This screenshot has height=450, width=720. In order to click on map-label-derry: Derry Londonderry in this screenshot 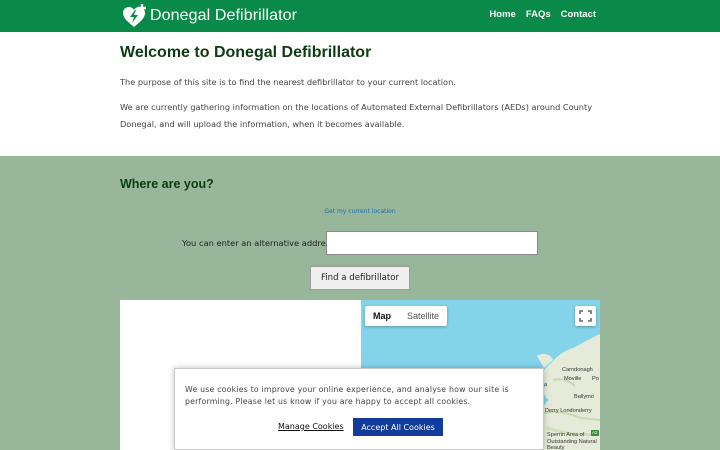, I will do `click(568, 411)`.